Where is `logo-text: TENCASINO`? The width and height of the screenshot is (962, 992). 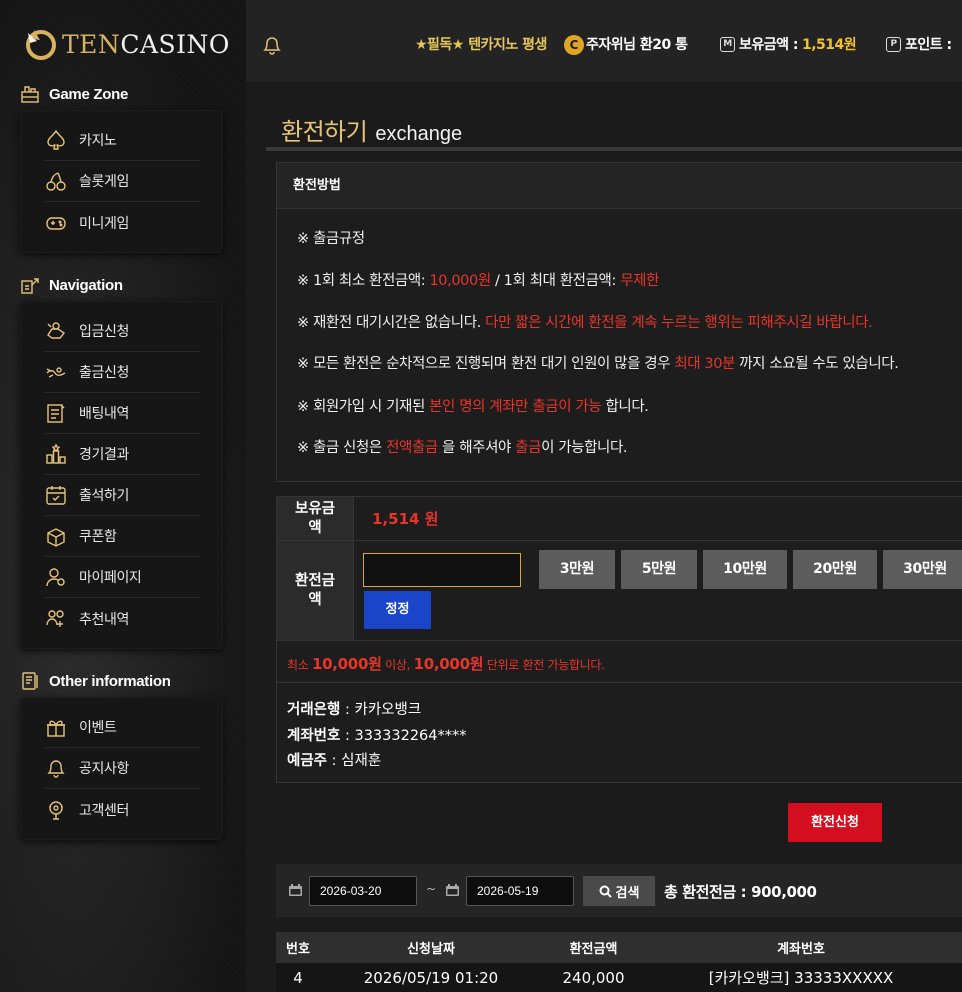
logo-text: TENCASINO is located at coordinates (146, 44).